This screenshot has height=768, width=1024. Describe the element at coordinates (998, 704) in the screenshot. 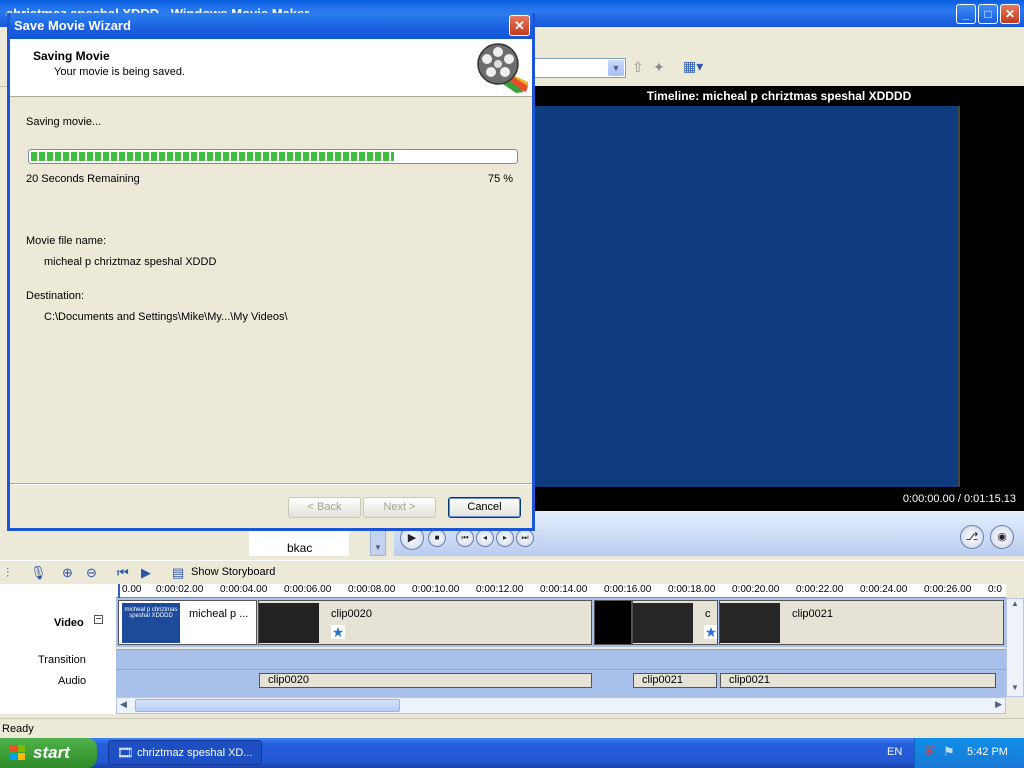

I see `scroll-right-icon: ▶` at that location.